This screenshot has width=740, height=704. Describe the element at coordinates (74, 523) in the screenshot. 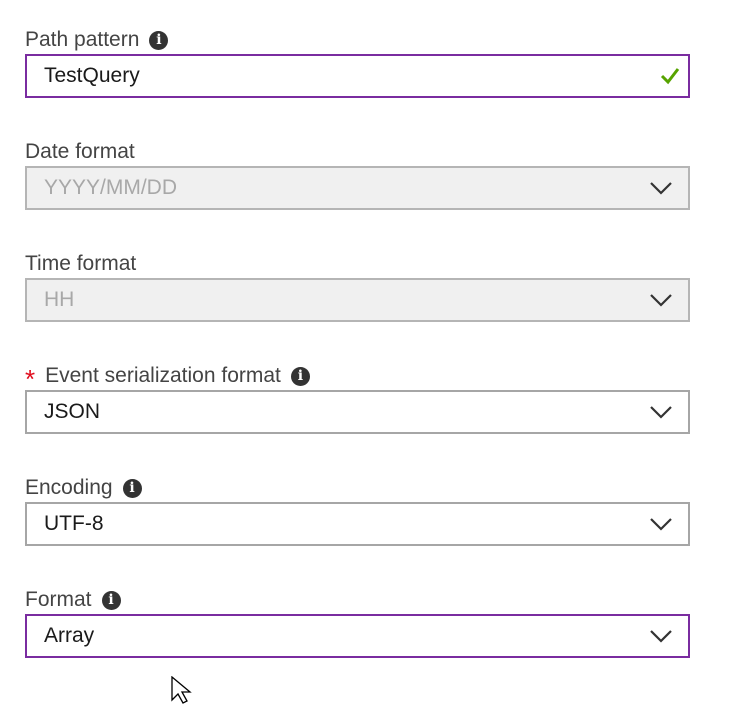

I see `encoding-value: UTF-8` at that location.